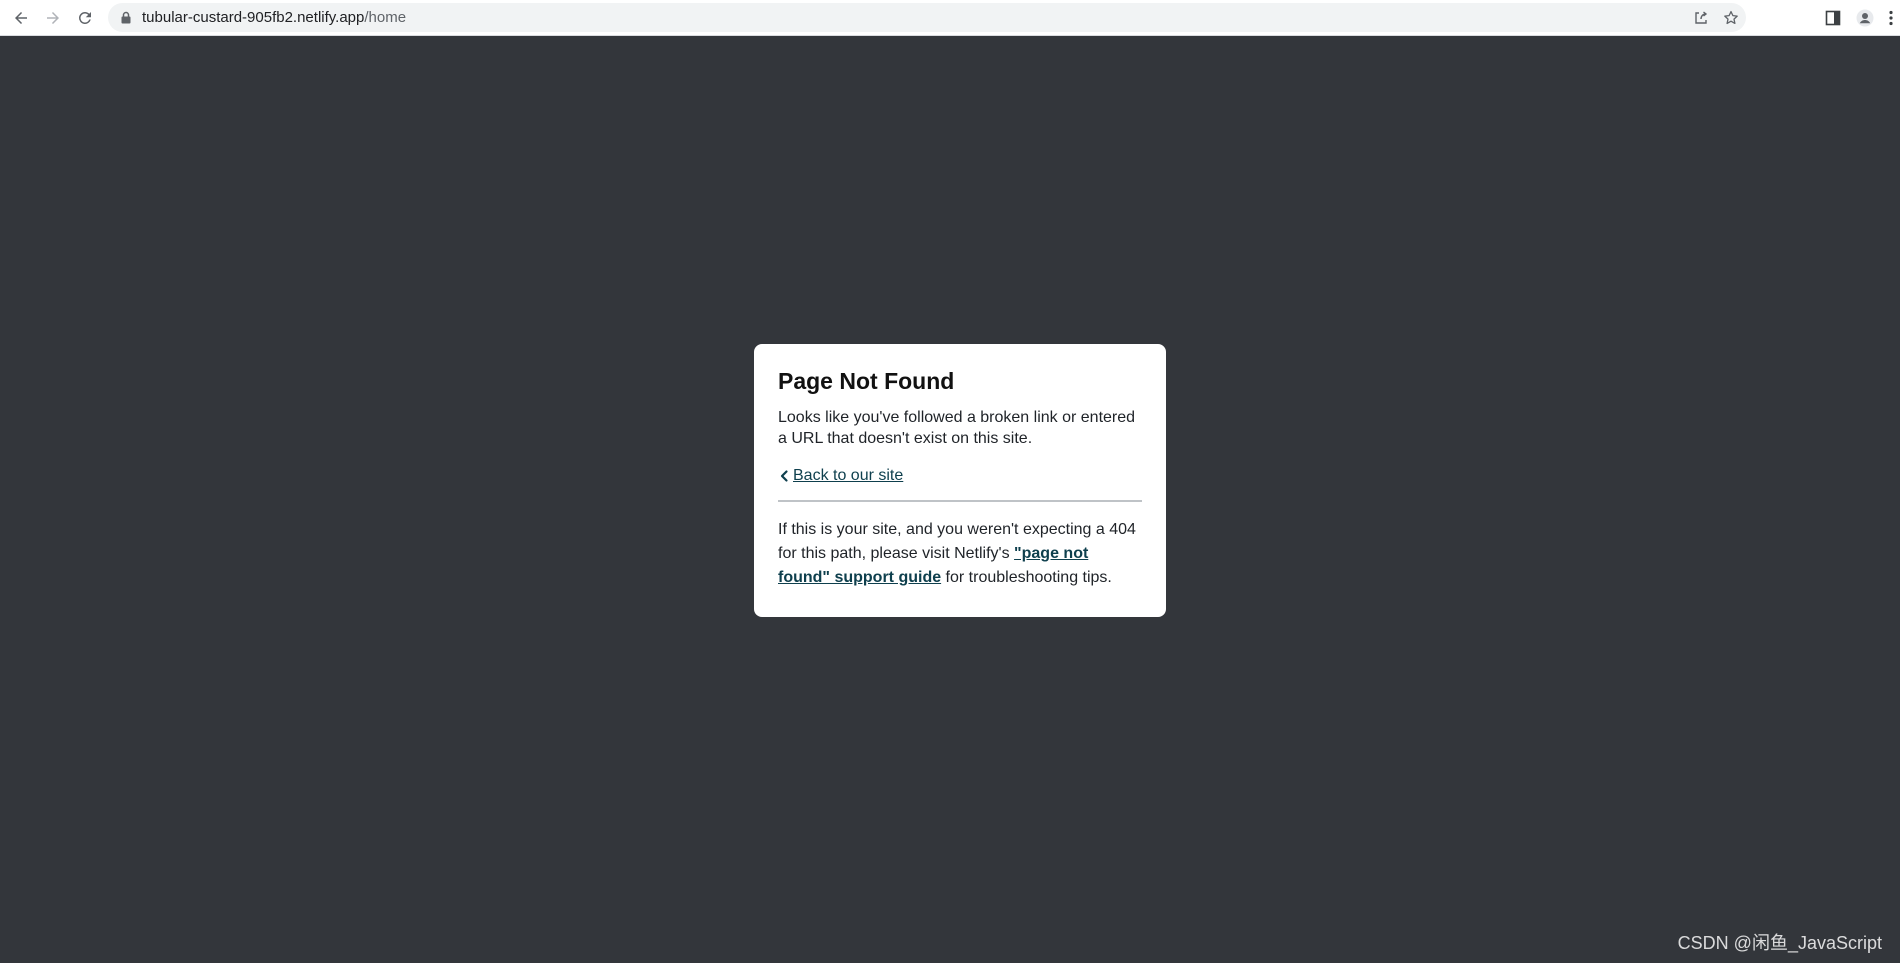 This screenshot has width=1900, height=963. I want to click on address-bar: tubular-custard-905fb2.netlify.app/home, so click(927, 17).